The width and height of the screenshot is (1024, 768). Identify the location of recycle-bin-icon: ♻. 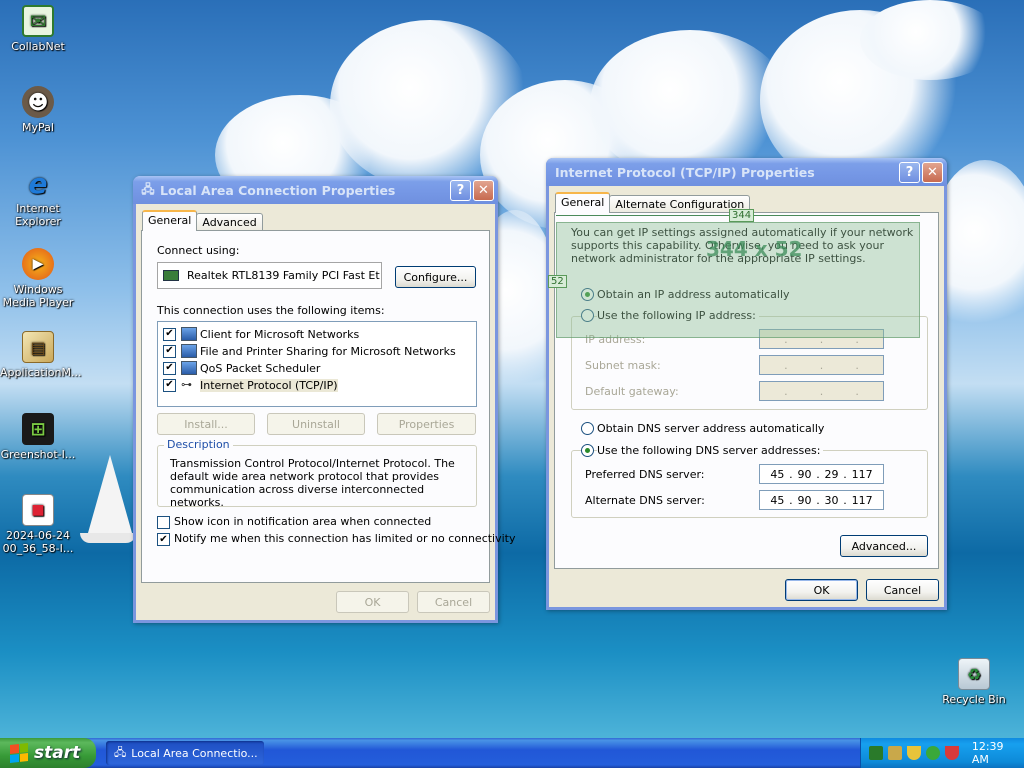
(974, 674).